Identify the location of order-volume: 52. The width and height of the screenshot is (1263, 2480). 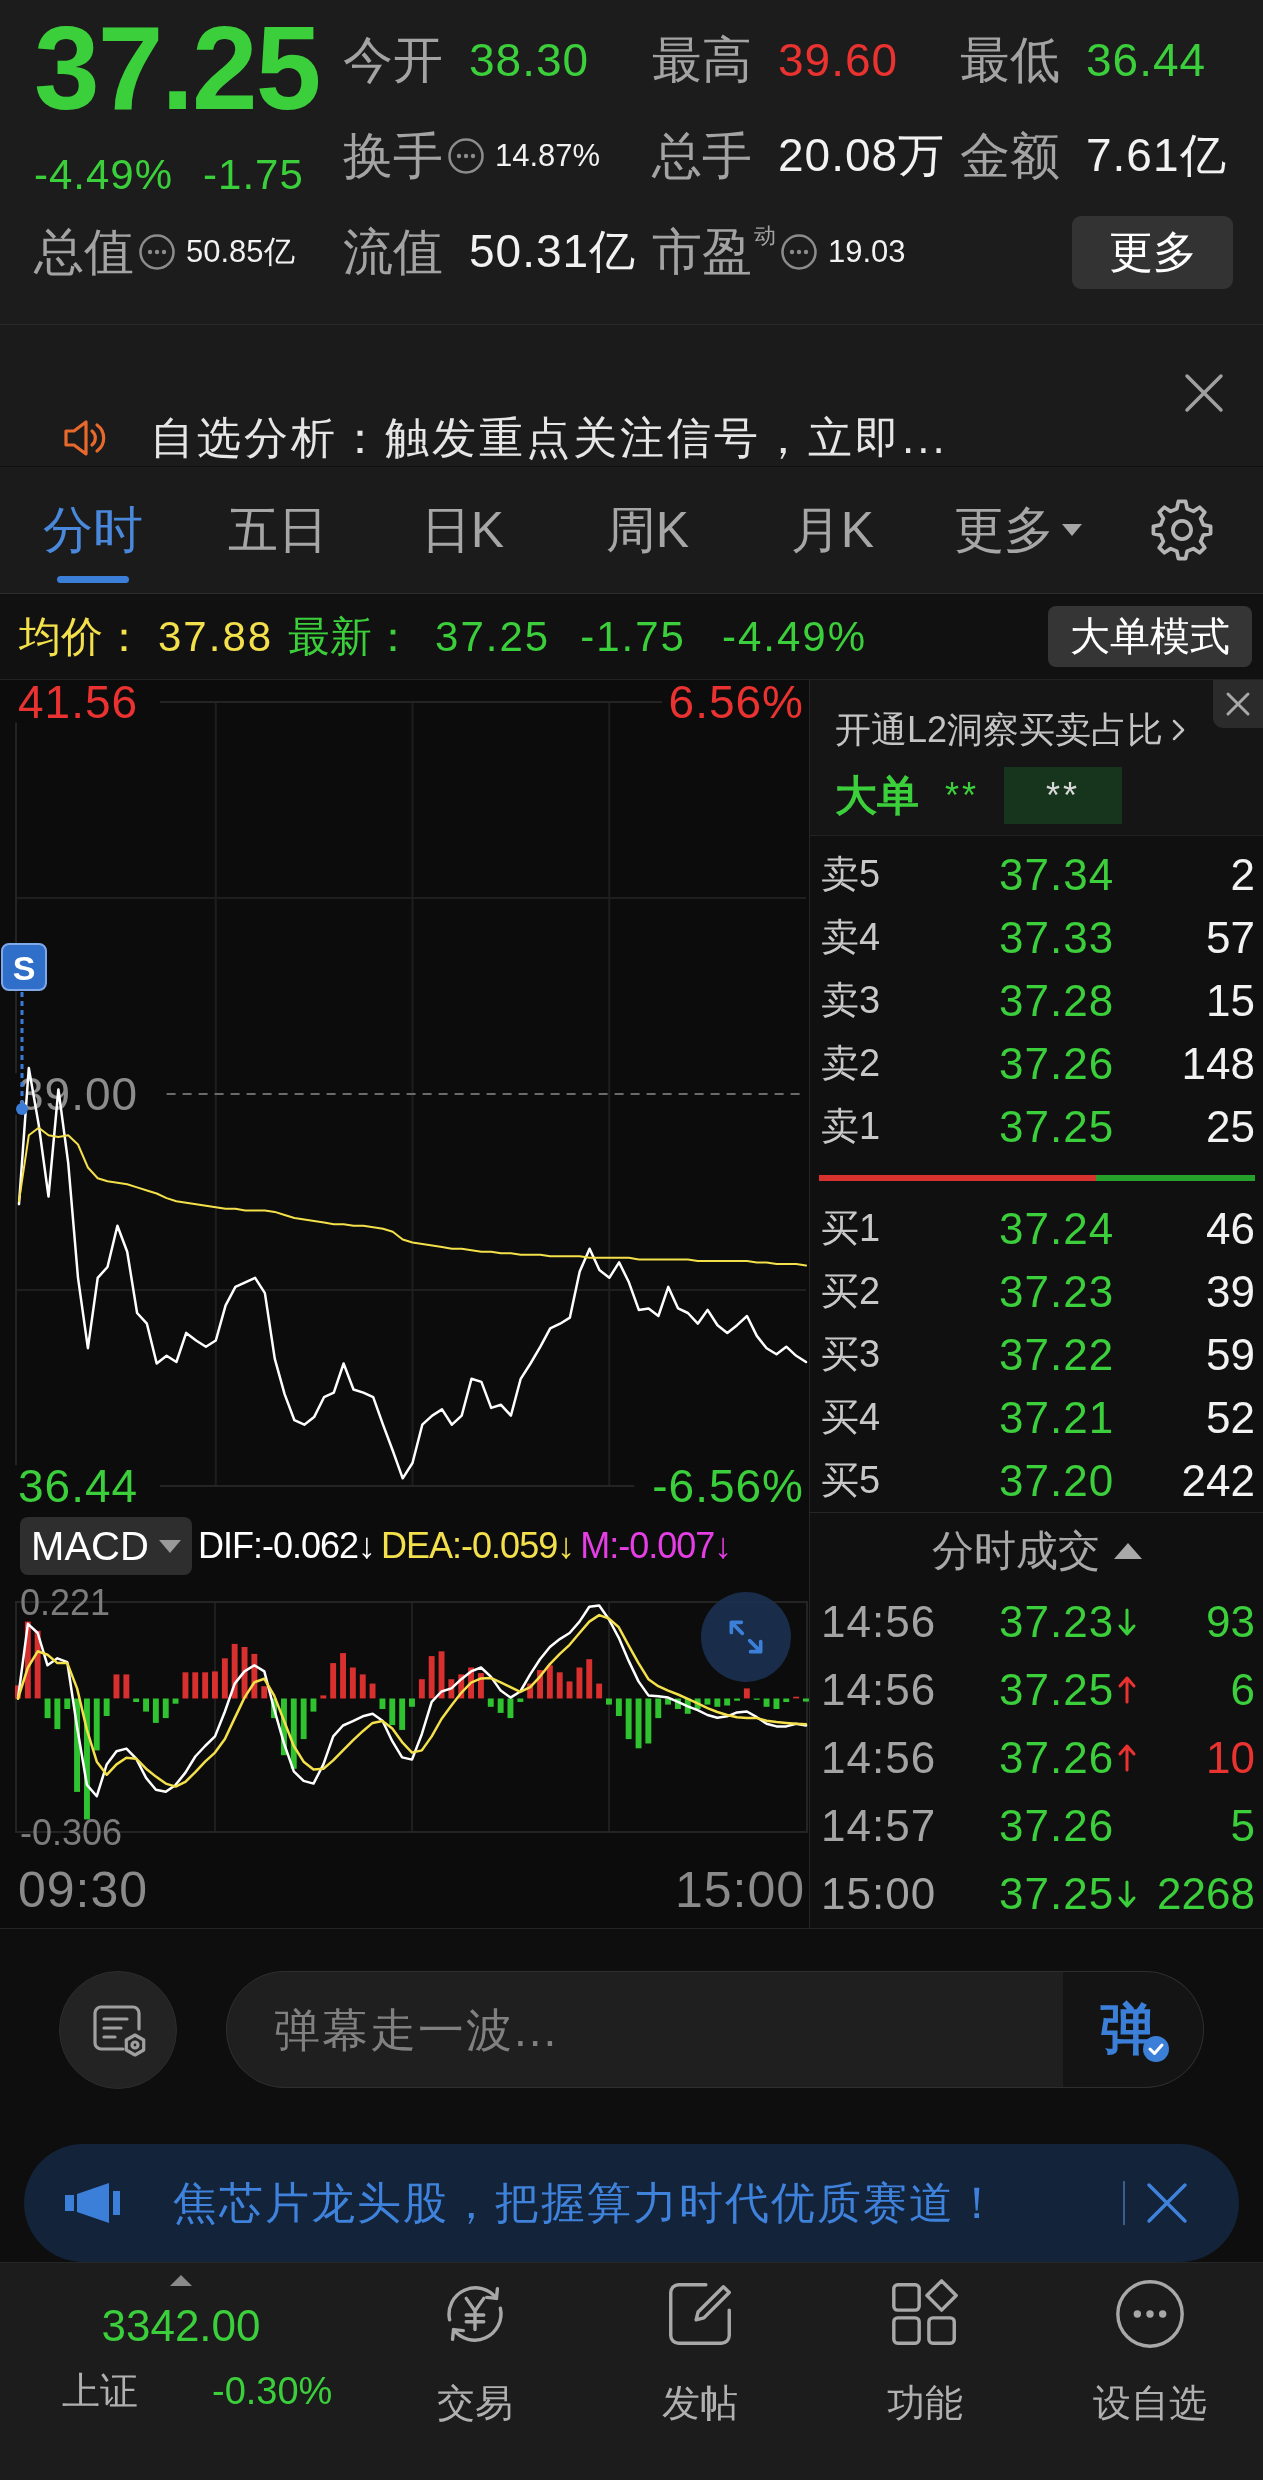
(1230, 1417).